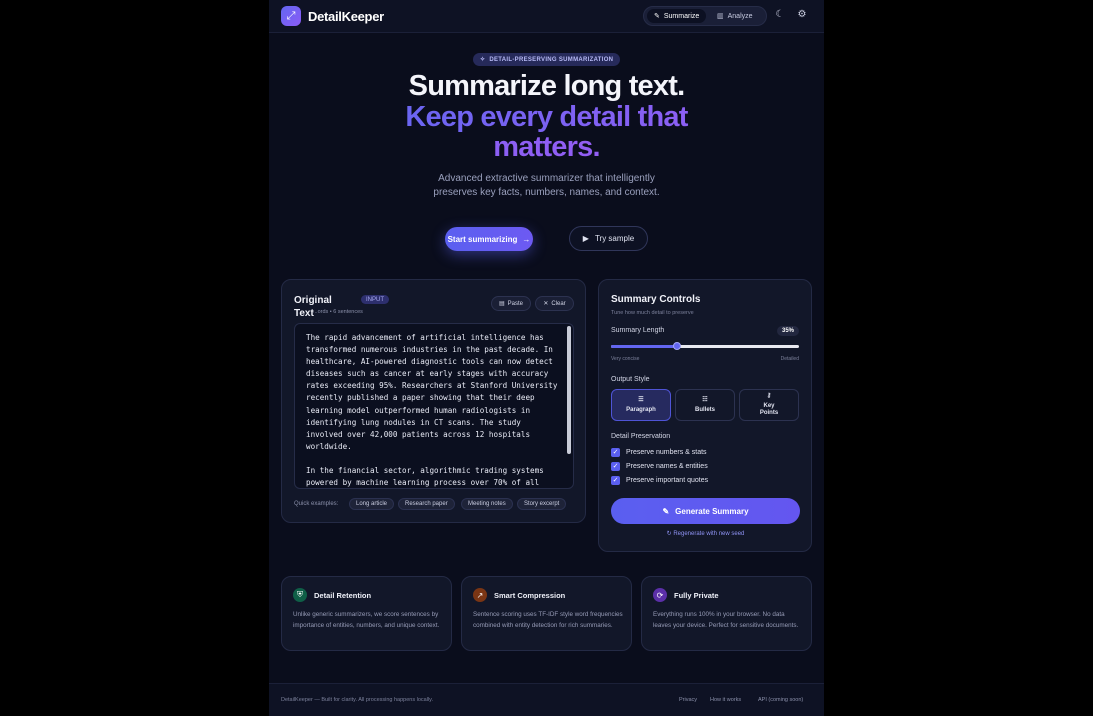  I want to click on preserve-names-checkbox: ✓ Preserve names & entities, so click(659, 466).